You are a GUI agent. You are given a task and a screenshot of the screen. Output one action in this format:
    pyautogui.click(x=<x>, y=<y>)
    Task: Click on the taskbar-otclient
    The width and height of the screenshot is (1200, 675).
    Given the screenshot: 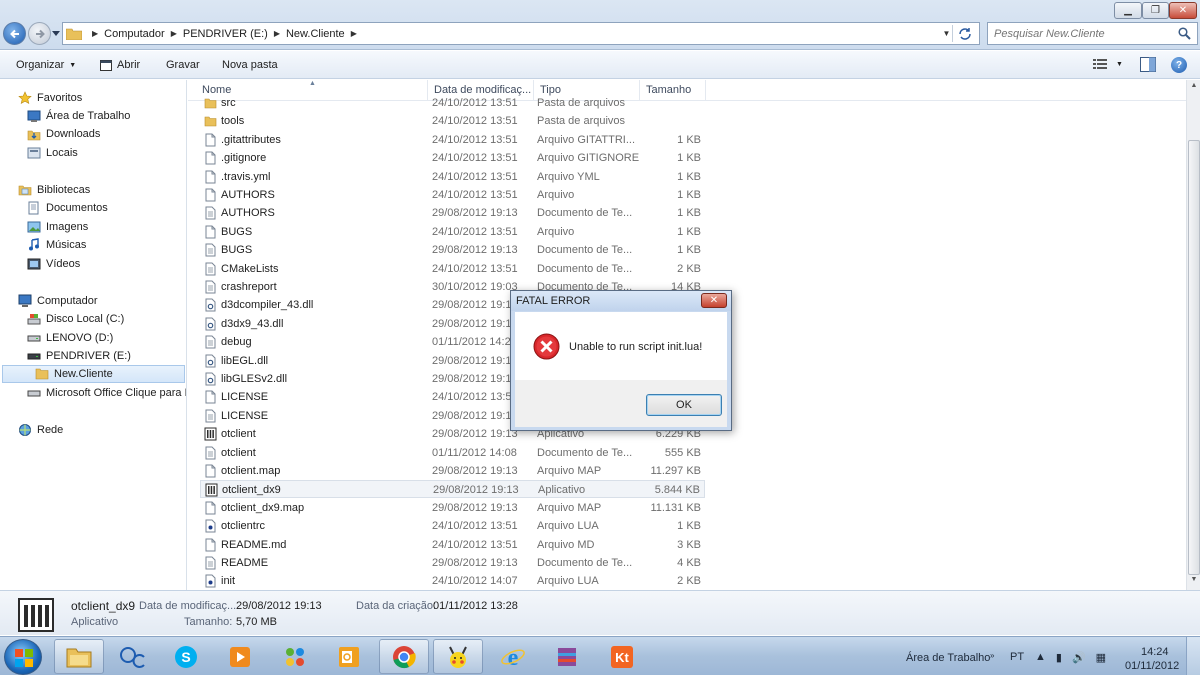 What is the action you would take?
    pyautogui.click(x=132, y=656)
    